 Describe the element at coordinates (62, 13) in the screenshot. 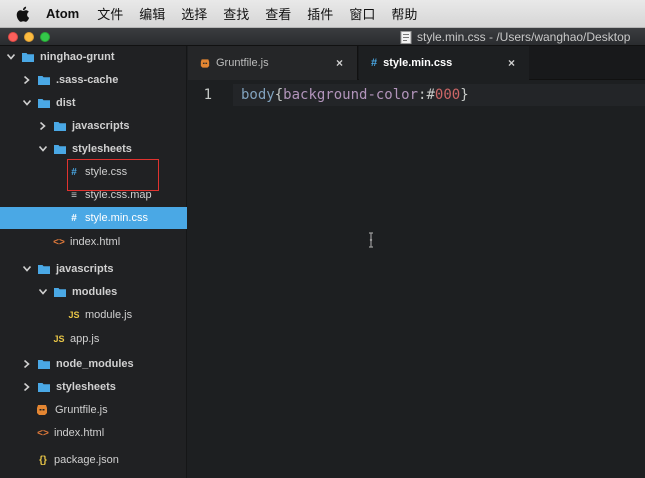

I see `menu-app-name: Atom` at that location.